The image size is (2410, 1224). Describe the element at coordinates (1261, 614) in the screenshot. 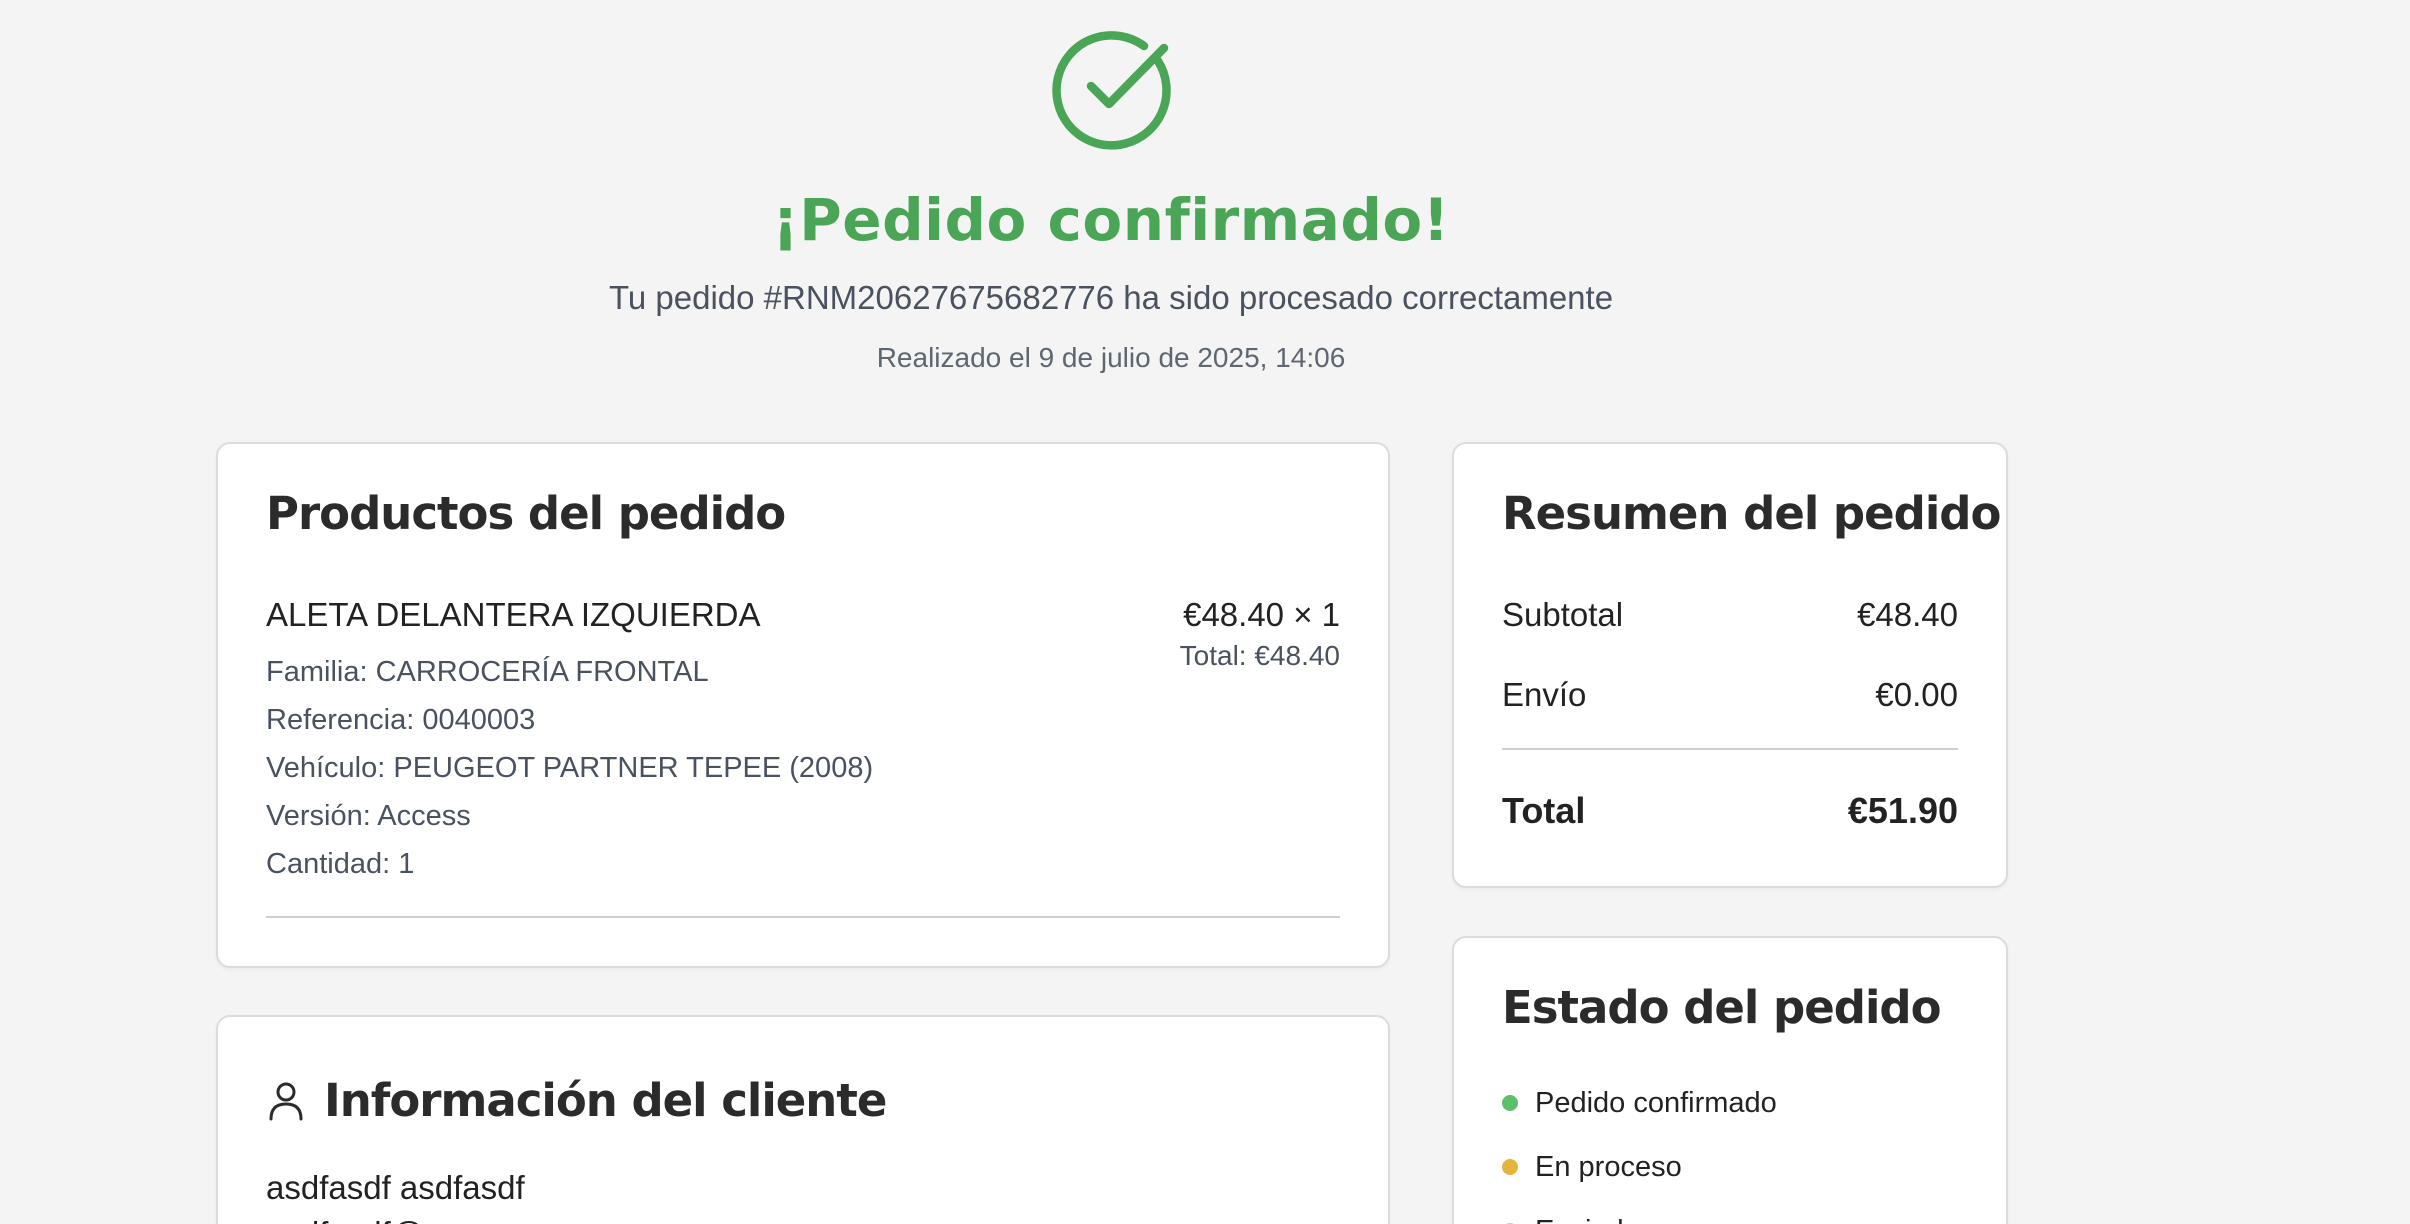

I see `product-unit-price: €48.40 × 1` at that location.